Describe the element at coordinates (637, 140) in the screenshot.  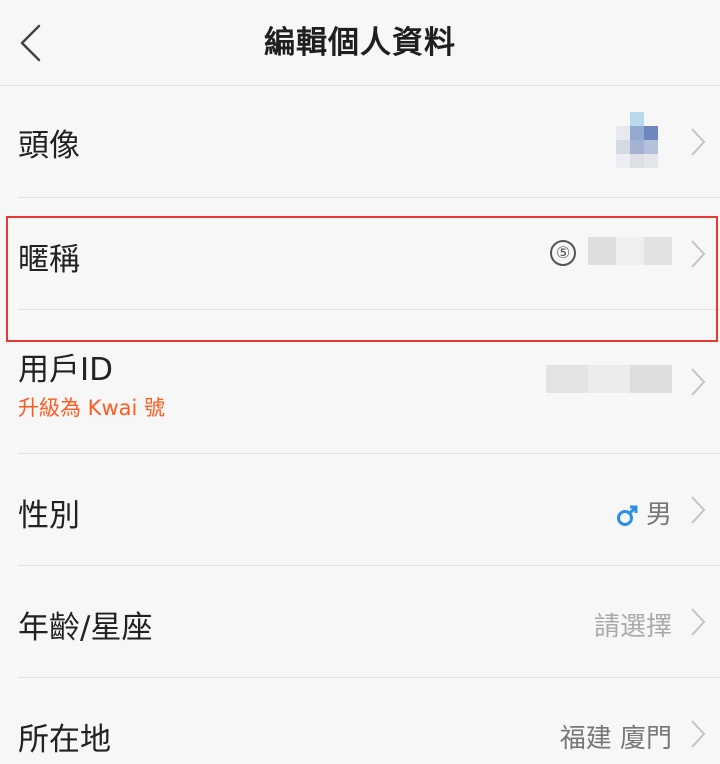
I see `avatar-image` at that location.